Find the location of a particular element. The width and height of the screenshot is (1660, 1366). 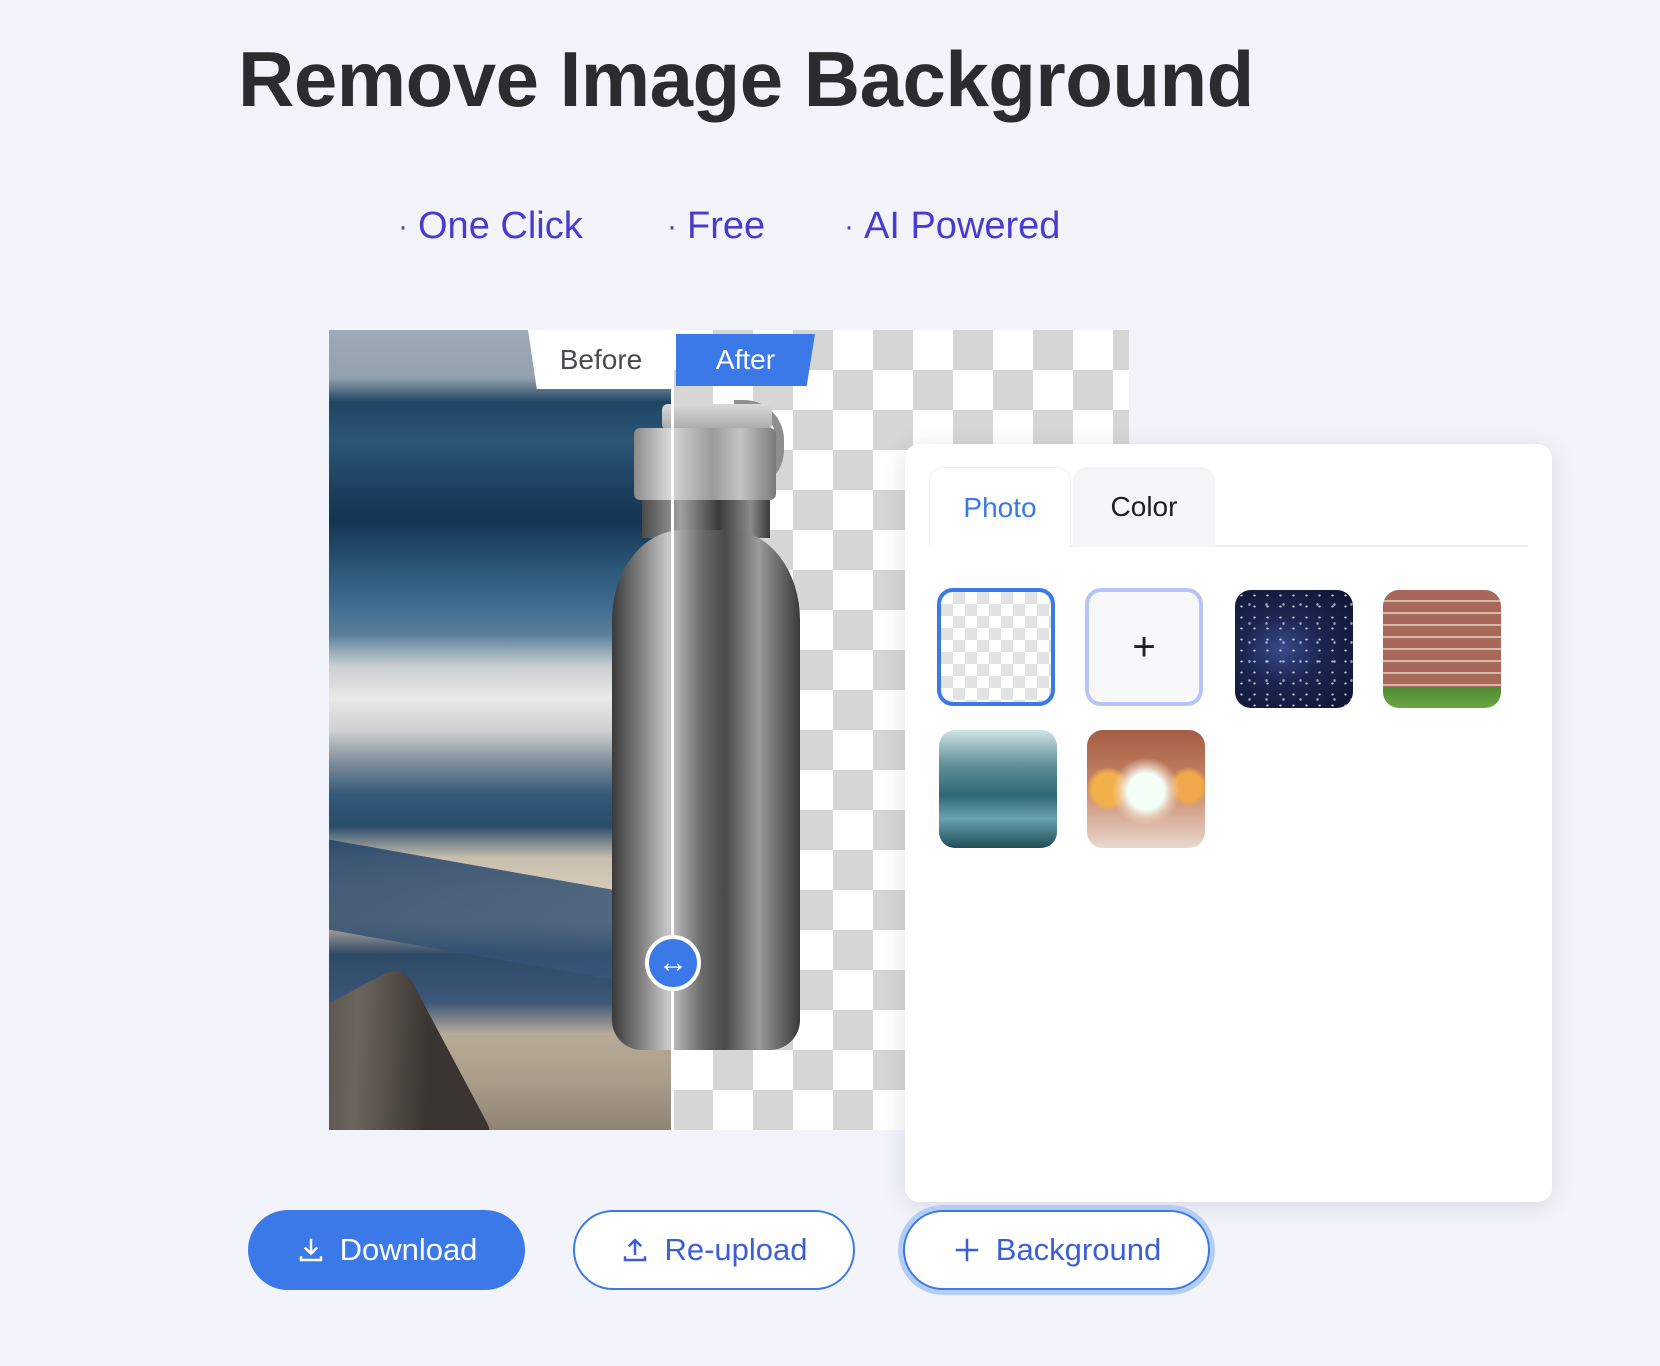

before-label: Before is located at coordinates (601, 359).